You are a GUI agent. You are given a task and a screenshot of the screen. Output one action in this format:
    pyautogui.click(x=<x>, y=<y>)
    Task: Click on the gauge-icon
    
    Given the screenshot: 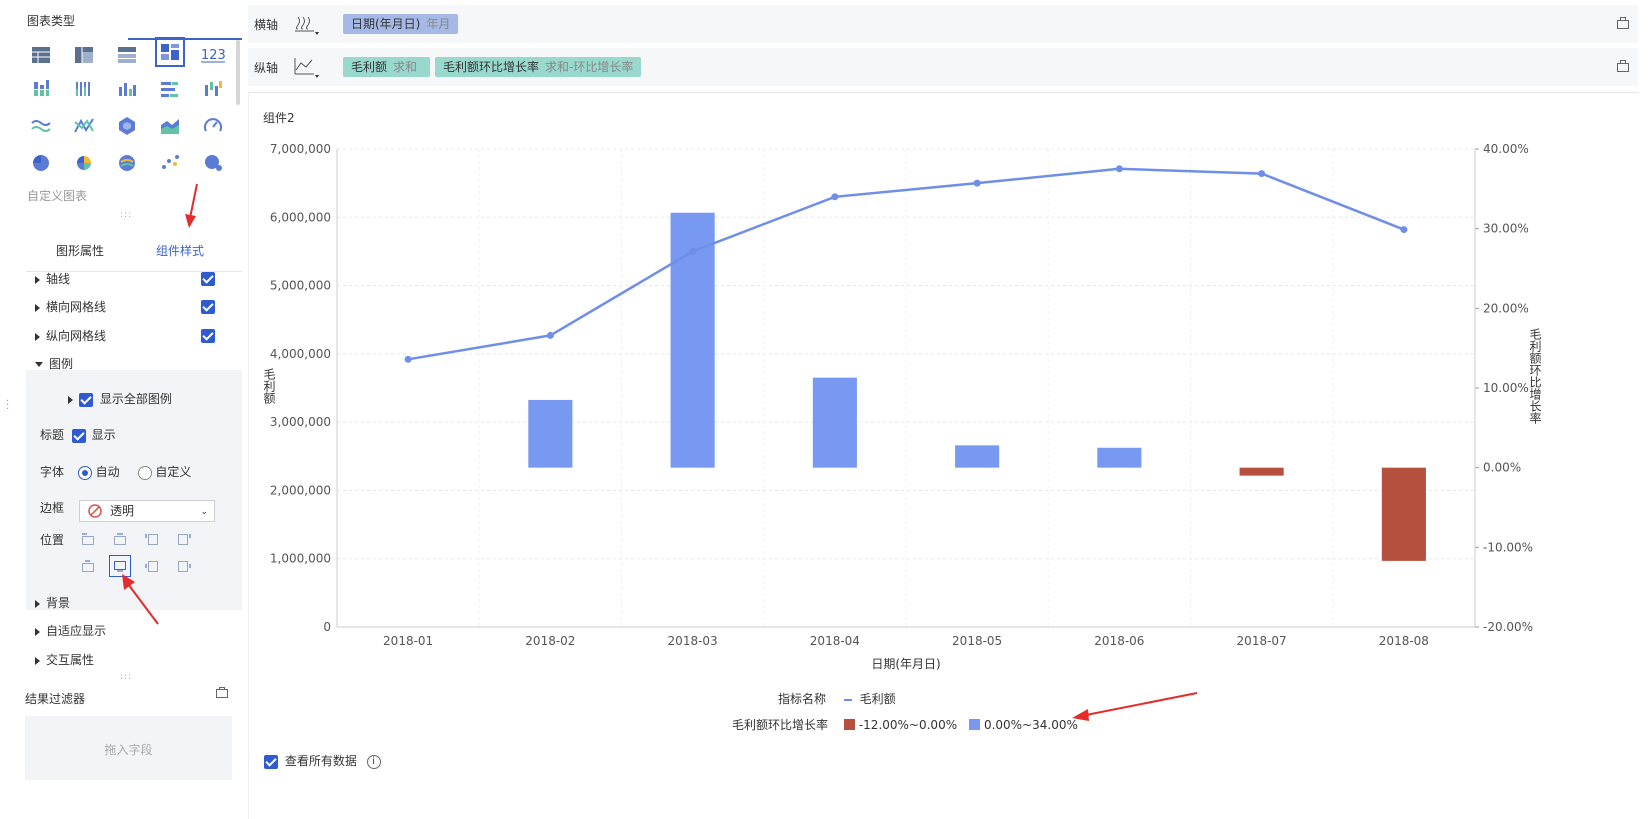 What is the action you would take?
    pyautogui.click(x=213, y=126)
    